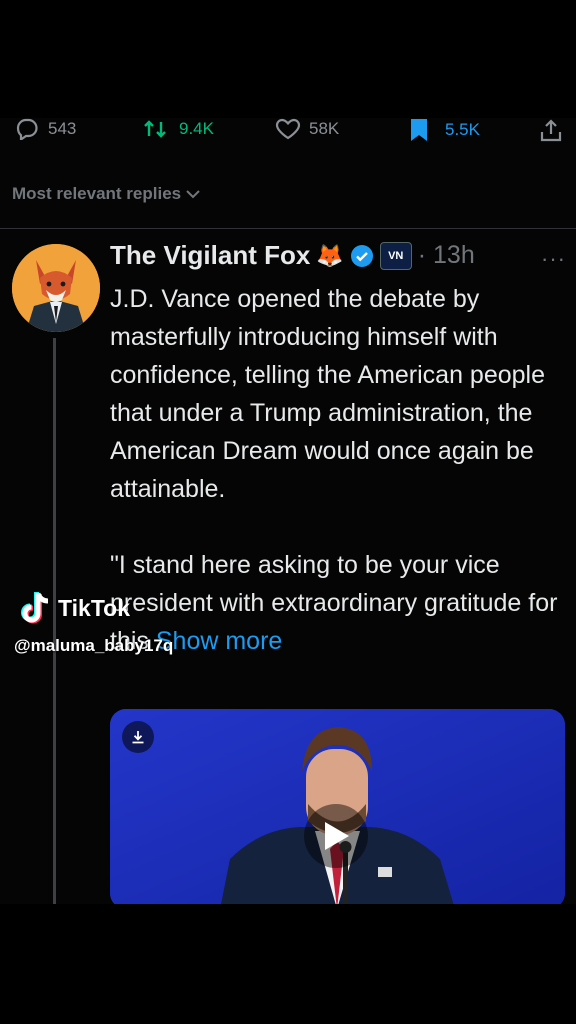  I want to click on engagement-bar: 543 9.4K 58K 5.5K, so click(288, 131).